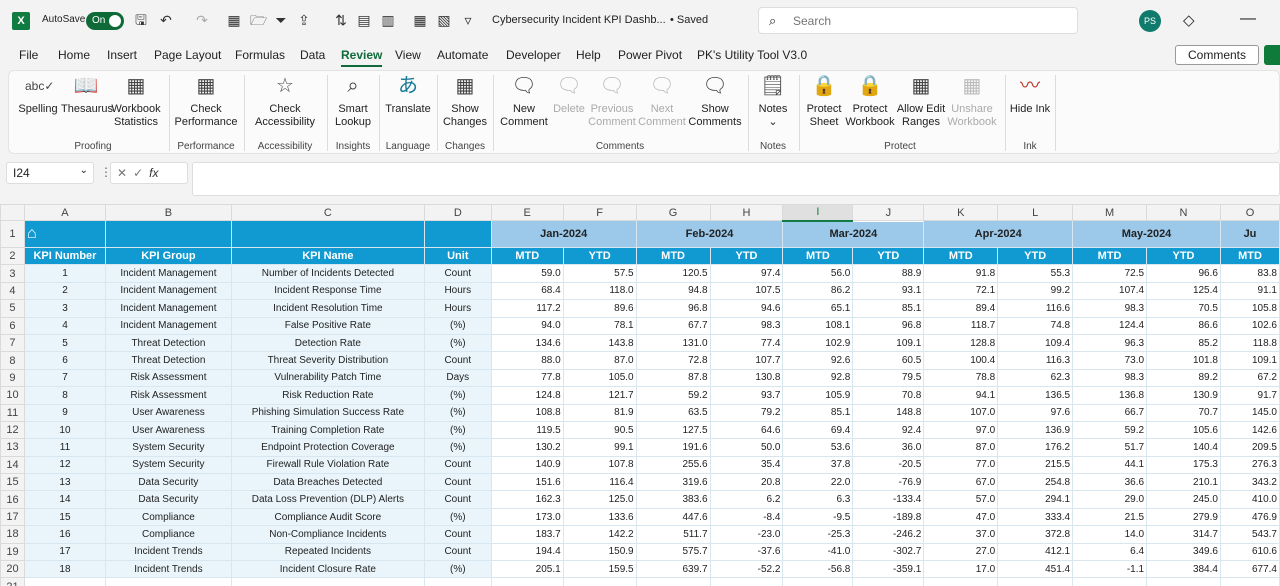 The image size is (1280, 586). What do you see at coordinates (818, 395) in the screenshot?
I see `table-cell: 105.9` at bounding box center [818, 395].